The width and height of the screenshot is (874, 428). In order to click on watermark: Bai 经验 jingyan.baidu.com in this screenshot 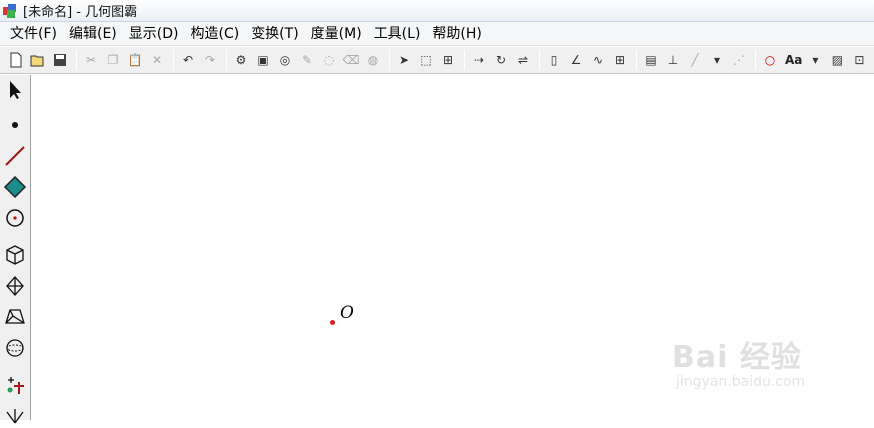, I will do `click(757, 362)`.